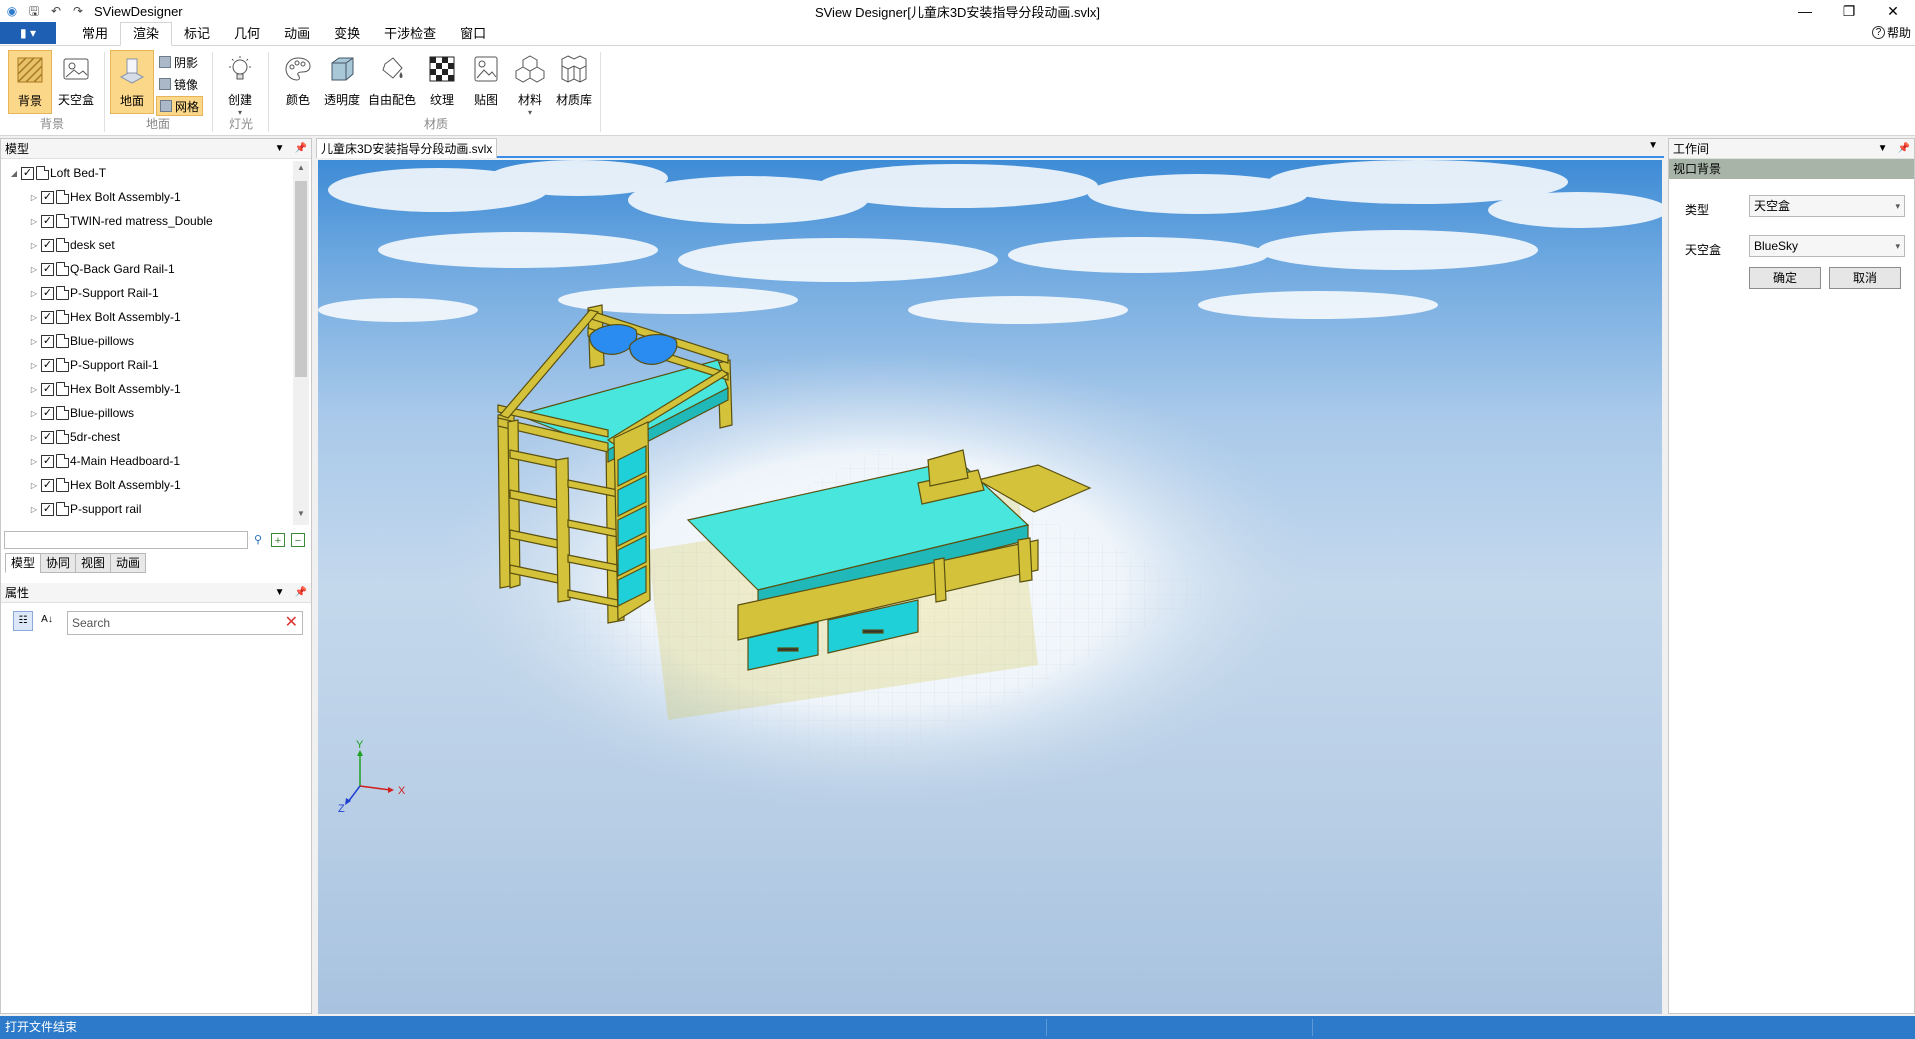  Describe the element at coordinates (347, 34) in the screenshot. I see `tab-transform: 变换` at that location.